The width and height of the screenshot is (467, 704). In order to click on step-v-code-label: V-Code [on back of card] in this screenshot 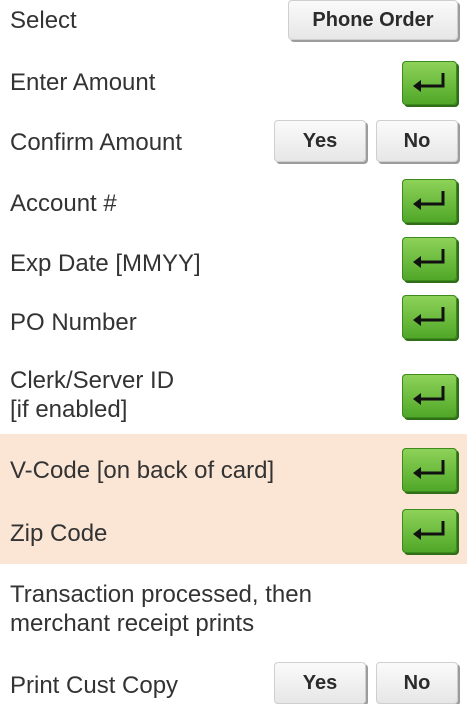, I will do `click(142, 470)`.